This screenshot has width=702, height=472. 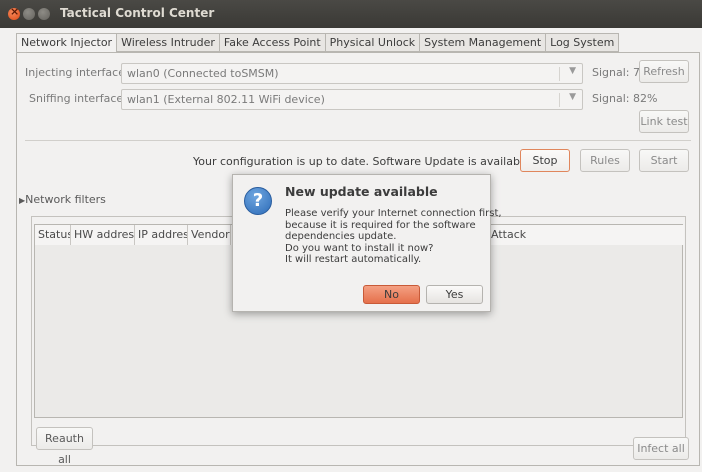 I want to click on sniffing-interface-value: wlan1 (External 802.11 WiFi device), so click(x=226, y=99).